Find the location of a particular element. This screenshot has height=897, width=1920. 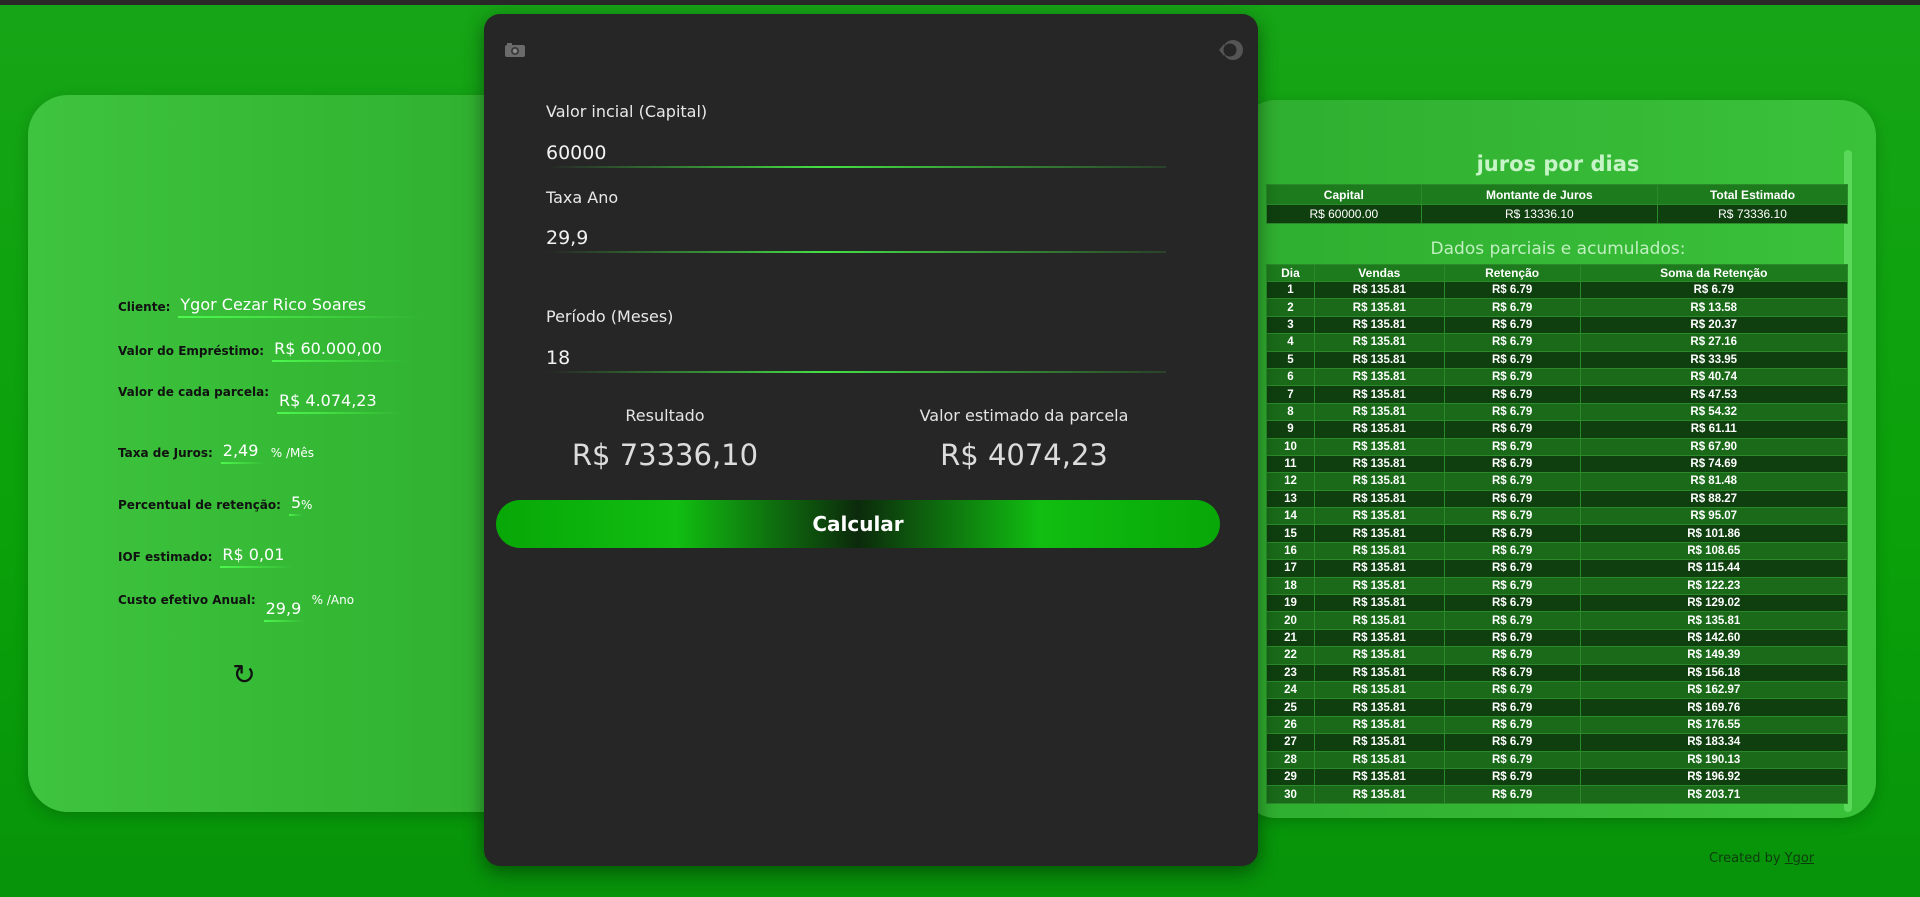

table-row: 3 R$ 135.81 R$ 6.79 R$ 20.37 is located at coordinates (1557, 325).